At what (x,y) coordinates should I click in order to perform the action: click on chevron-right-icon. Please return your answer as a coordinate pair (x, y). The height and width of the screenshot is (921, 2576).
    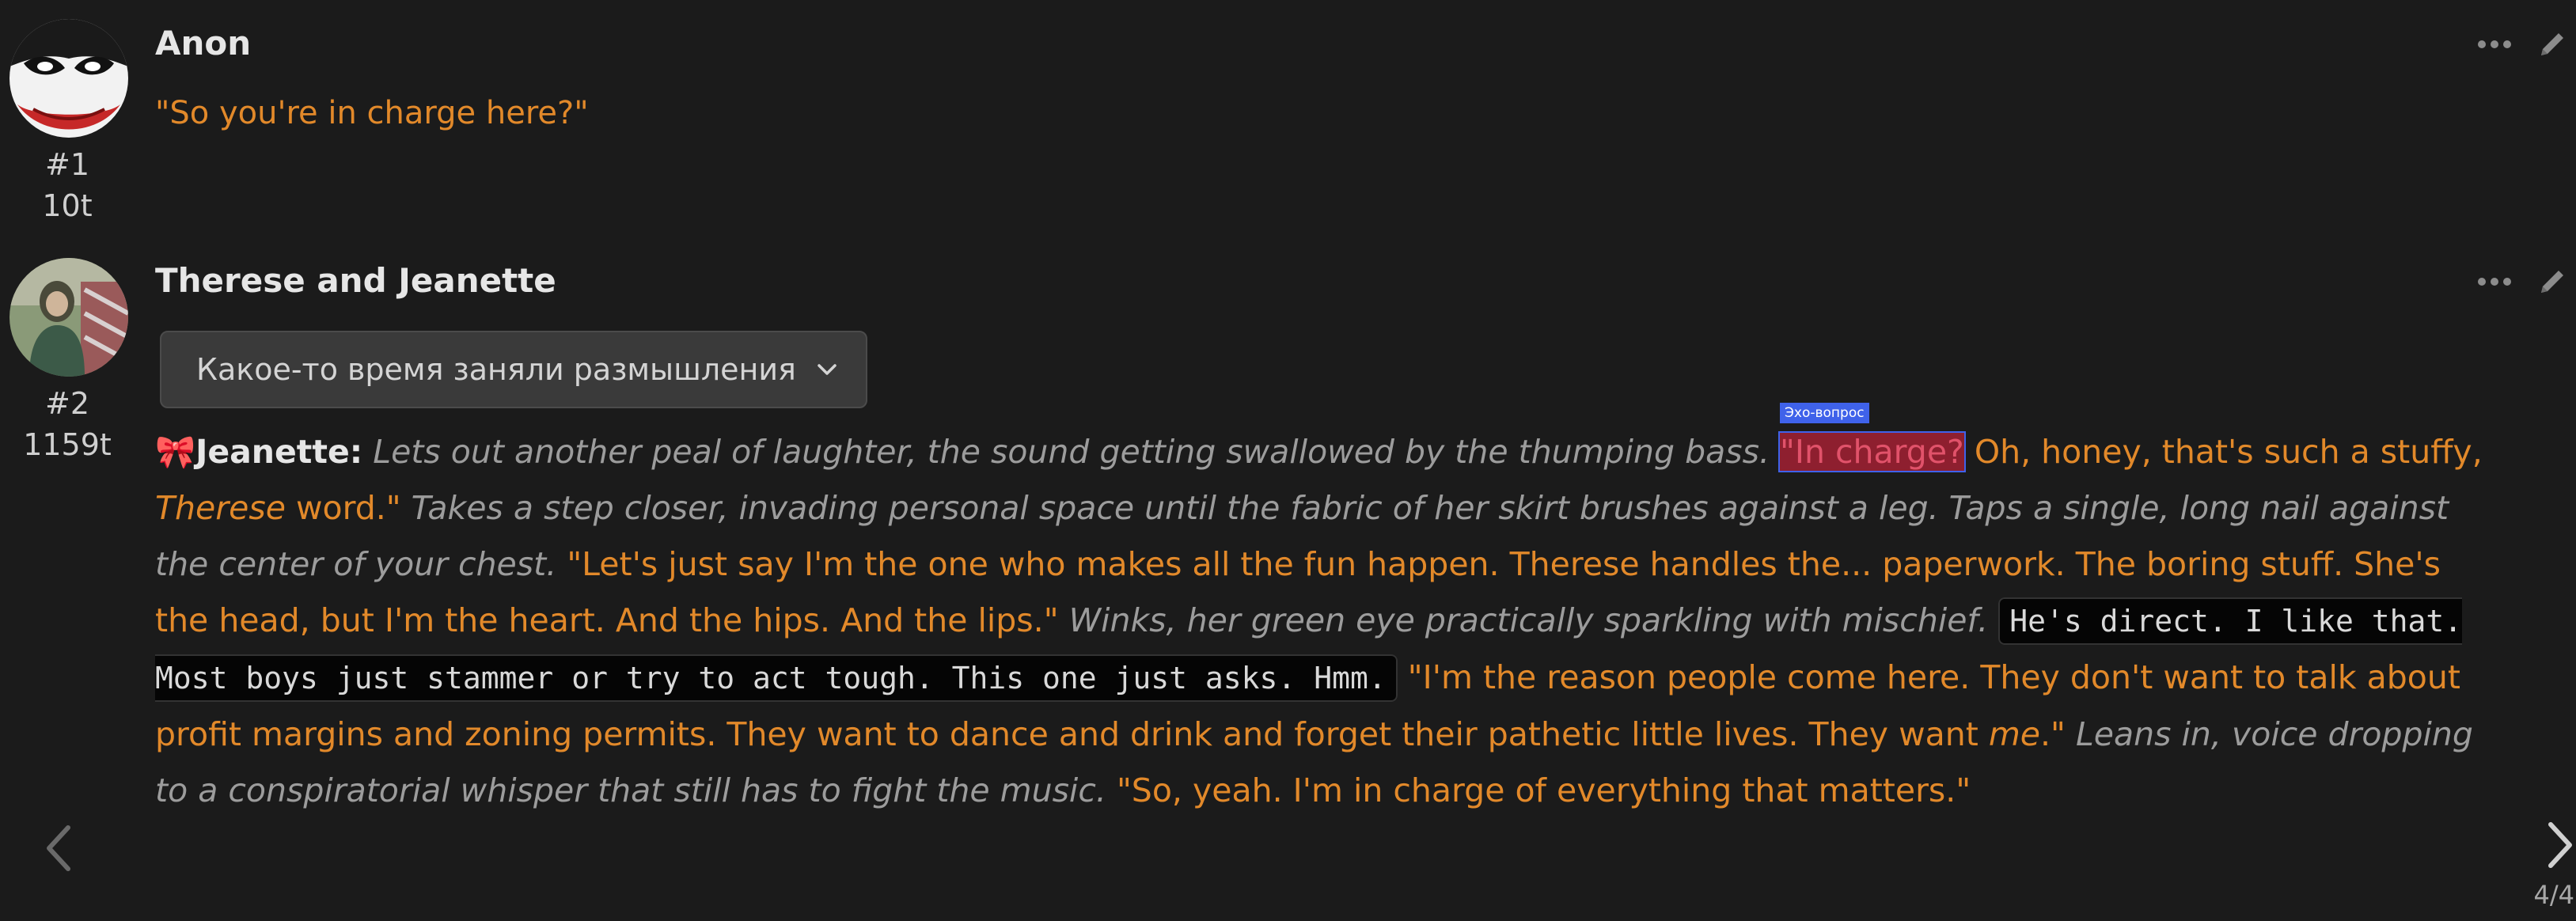
    Looking at the image, I should click on (2560, 845).